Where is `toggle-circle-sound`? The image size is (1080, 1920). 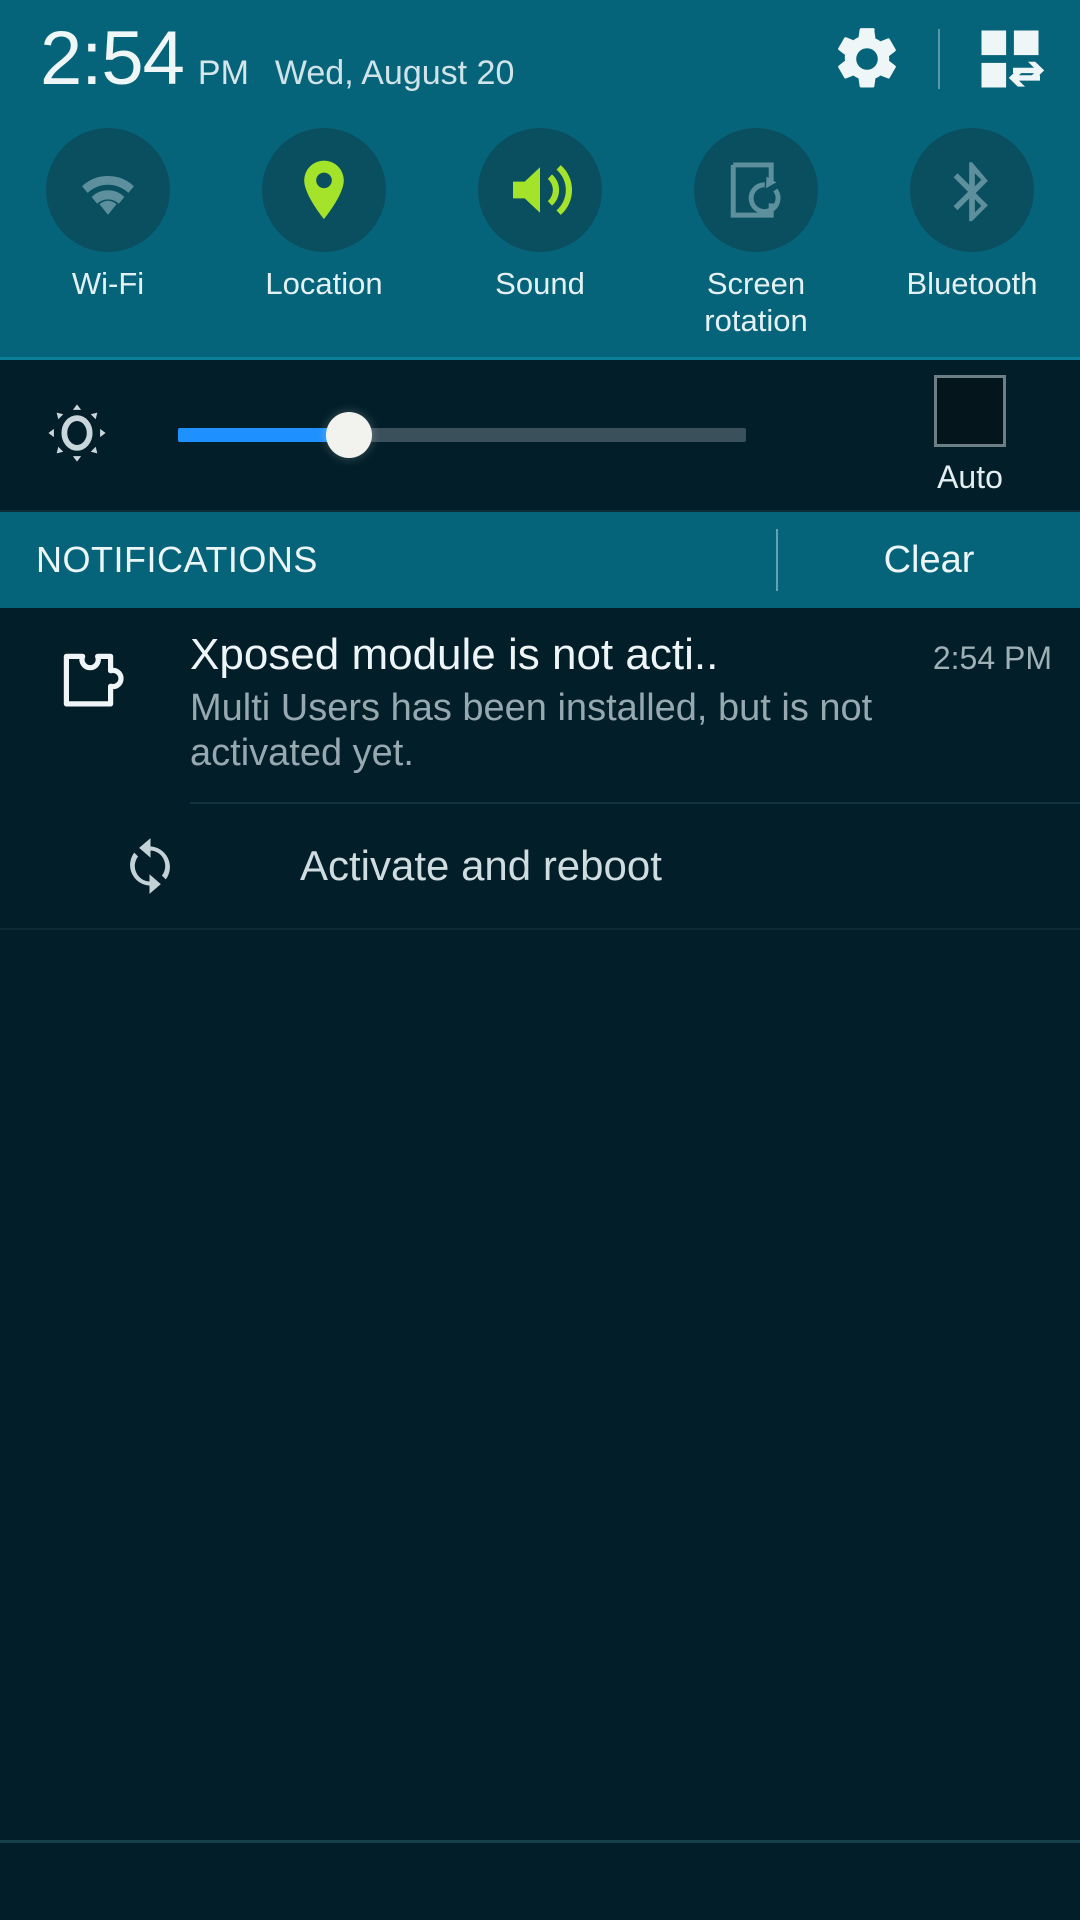 toggle-circle-sound is located at coordinates (540, 190).